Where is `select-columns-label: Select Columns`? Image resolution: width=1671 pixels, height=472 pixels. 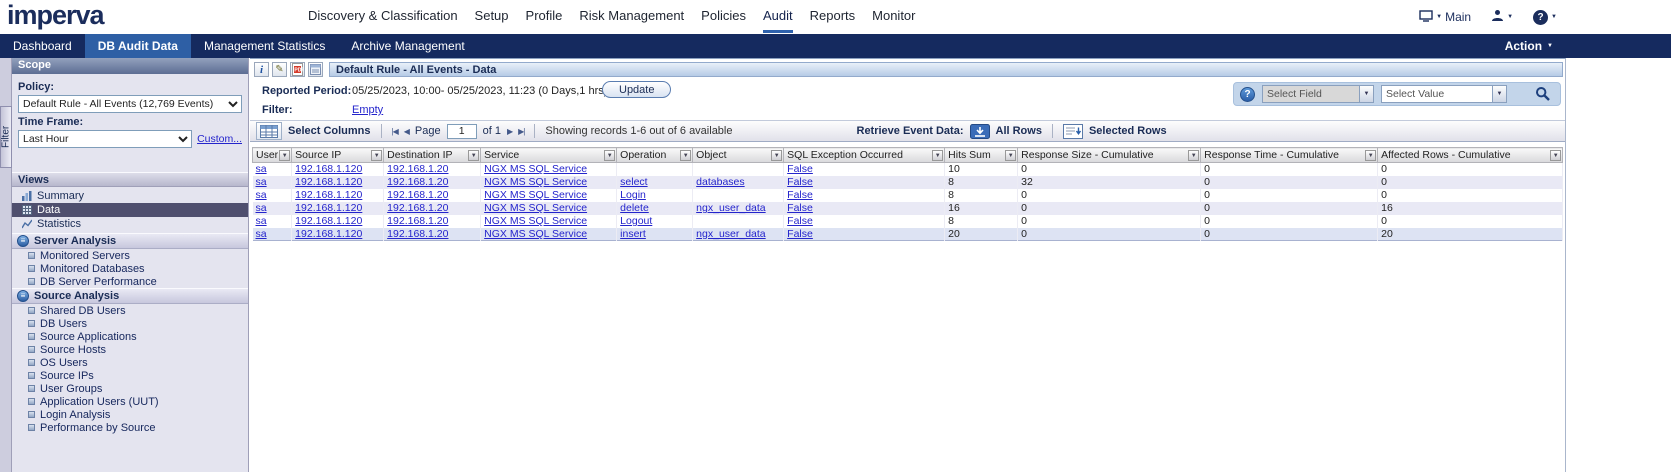
select-columns-label: Select Columns is located at coordinates (329, 131).